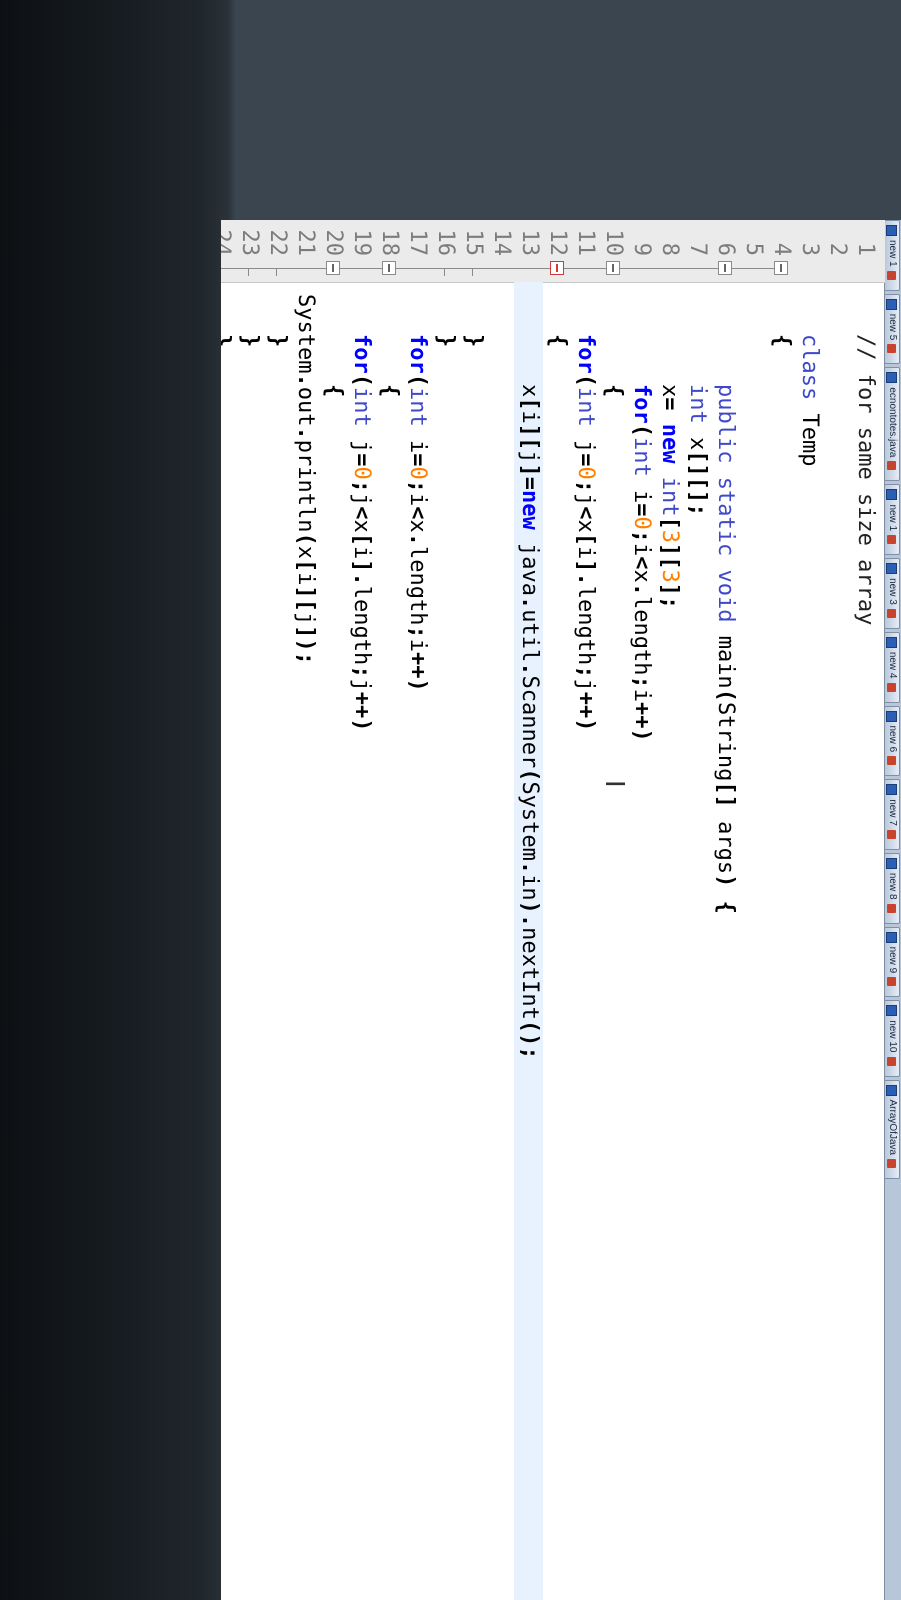  I want to click on line-number: 13, so click(529, 243).